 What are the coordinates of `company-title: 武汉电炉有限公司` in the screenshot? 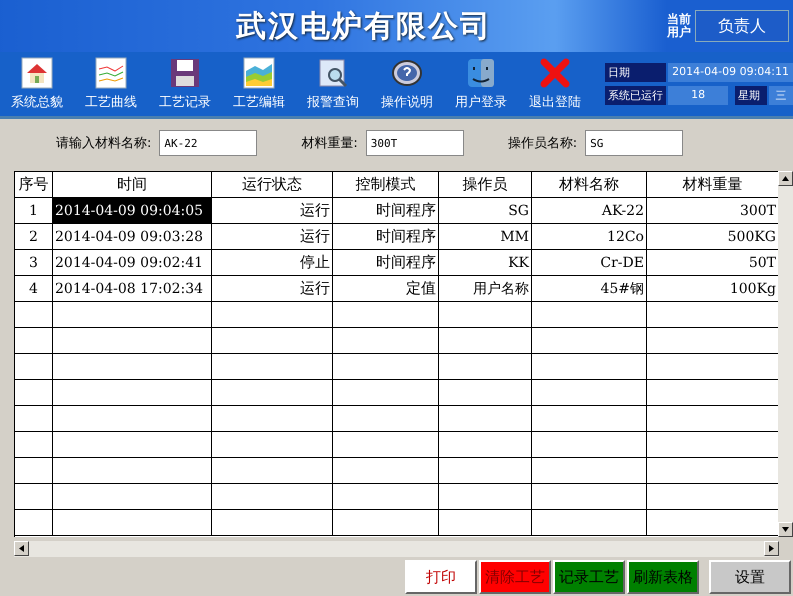 It's located at (364, 27).